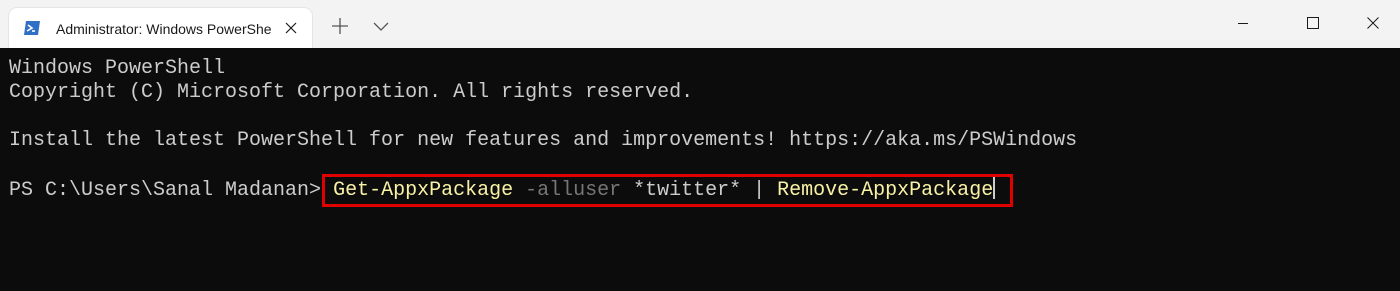 This screenshot has height=291, width=1400. I want to click on minimize-icon, so click(1243, 23).